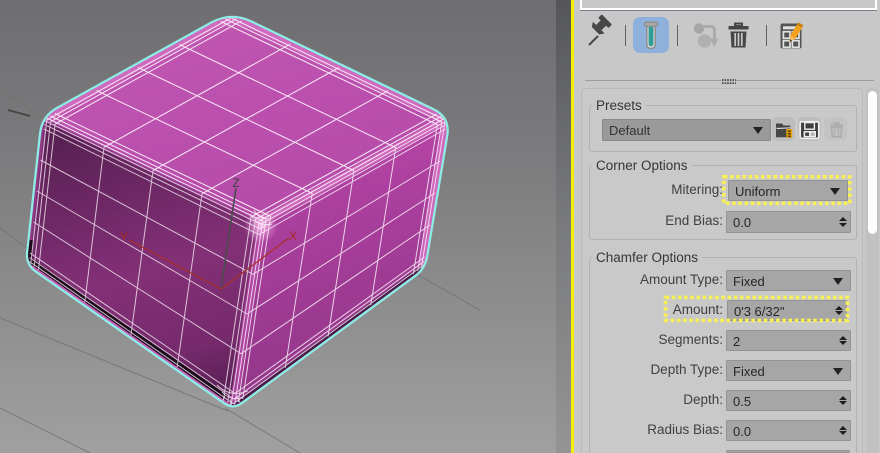 This screenshot has height=453, width=880. I want to click on svg-text: X, so click(293, 236).